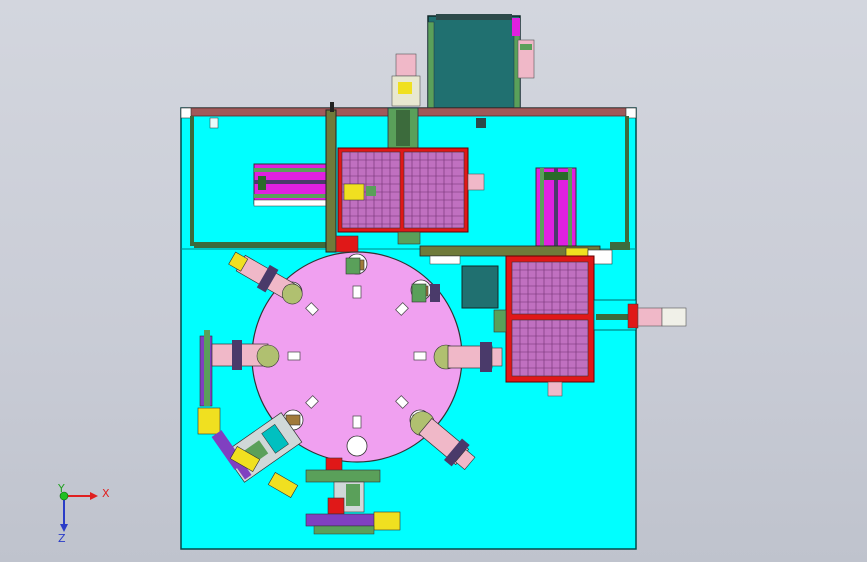 This screenshot has height=562, width=867. Describe the element at coordinates (83, 513) in the screenshot. I see `axis-triad: X Y Z` at that location.